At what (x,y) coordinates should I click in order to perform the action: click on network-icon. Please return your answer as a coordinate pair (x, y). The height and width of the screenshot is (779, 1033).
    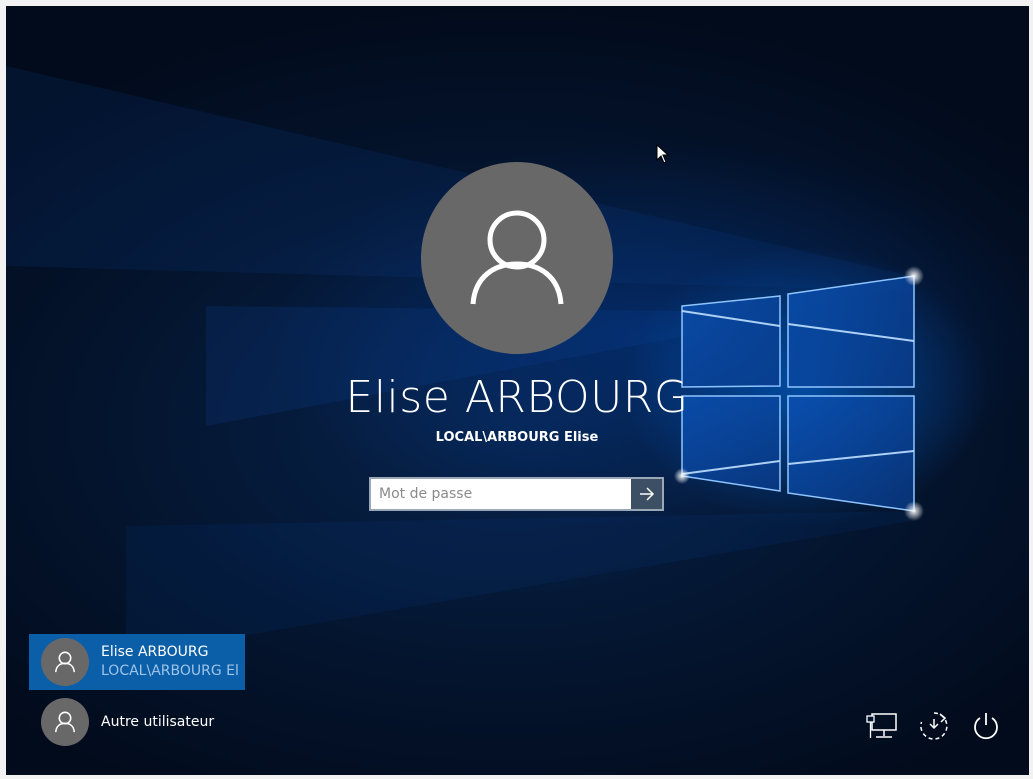
    Looking at the image, I should click on (881, 725).